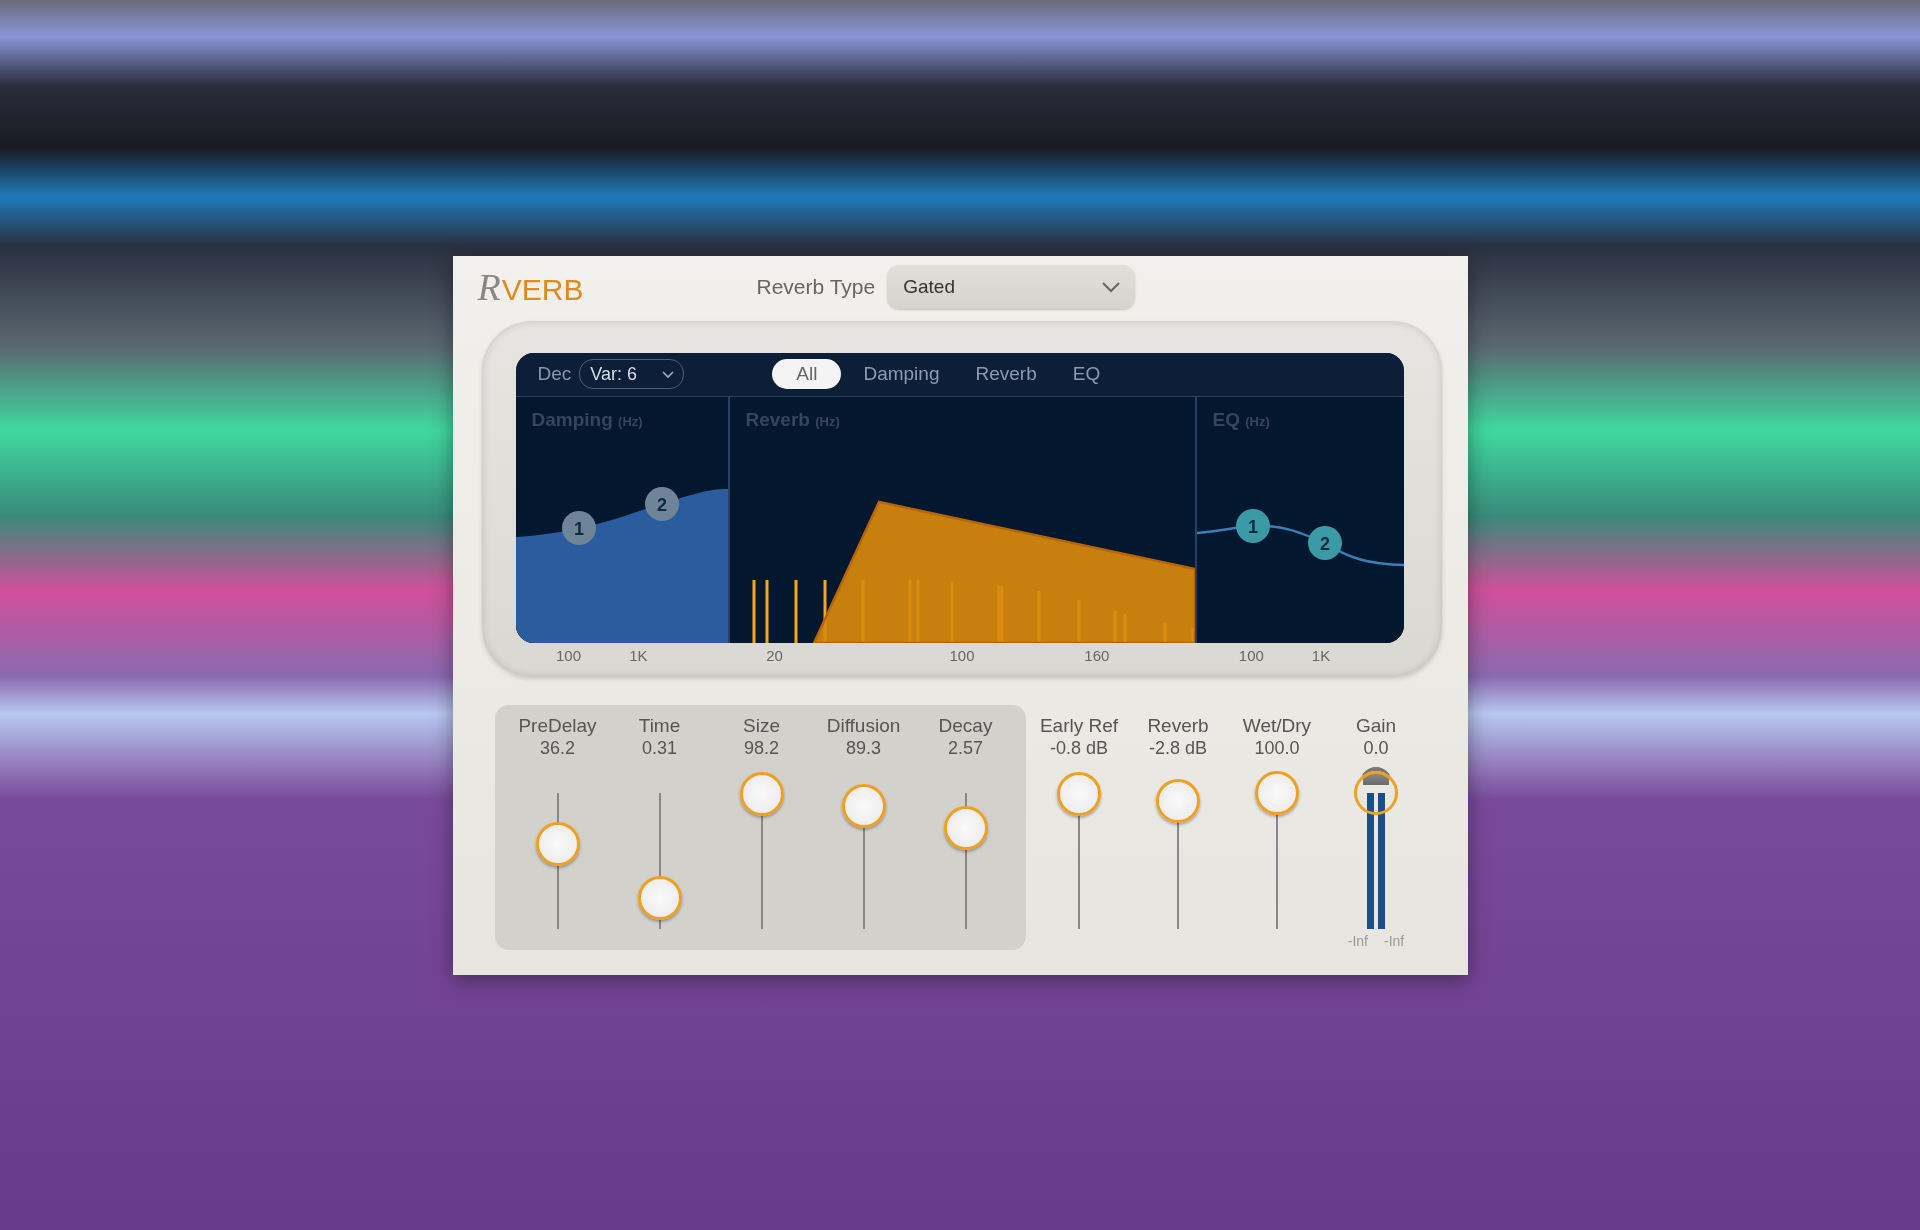 The width and height of the screenshot is (1920, 1230). I want to click on slider-label: PreDelay, so click(557, 725).